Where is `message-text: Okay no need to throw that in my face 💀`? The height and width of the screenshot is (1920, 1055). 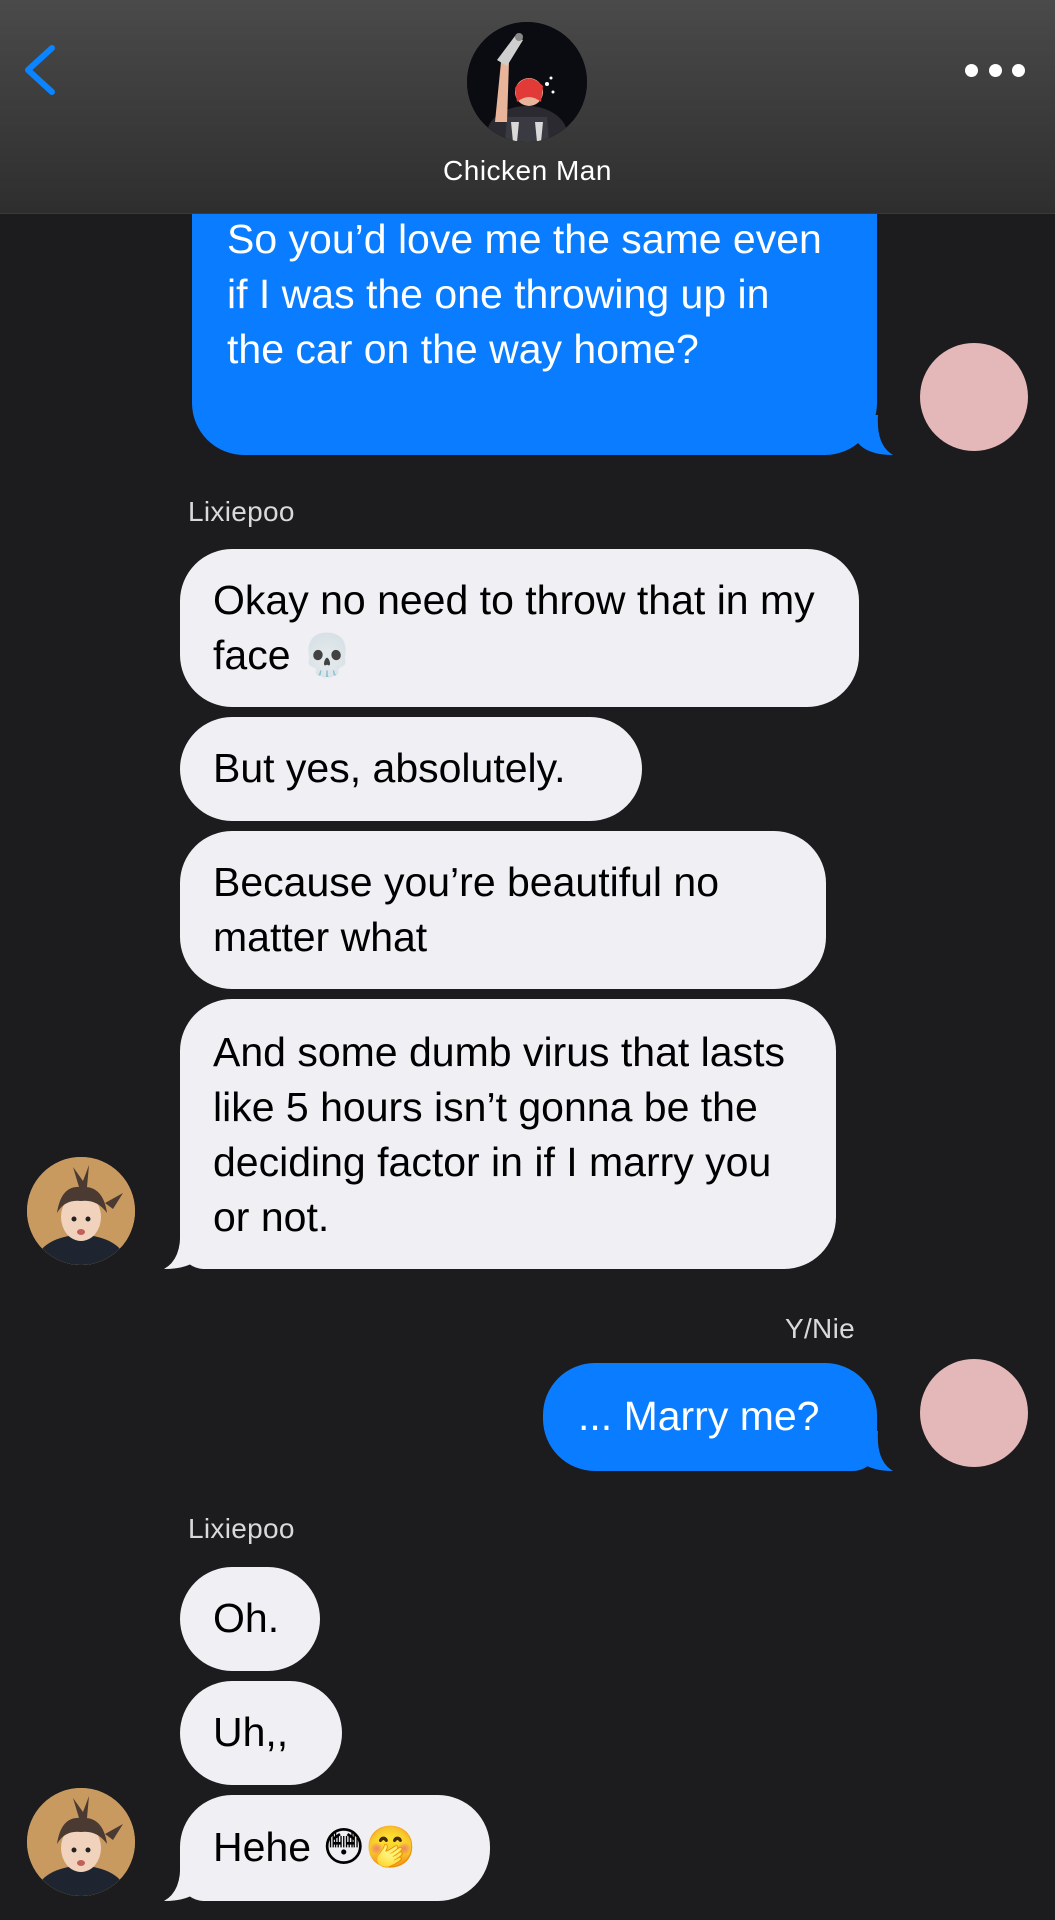 message-text: Okay no need to throw that in my face 💀 is located at coordinates (514, 627).